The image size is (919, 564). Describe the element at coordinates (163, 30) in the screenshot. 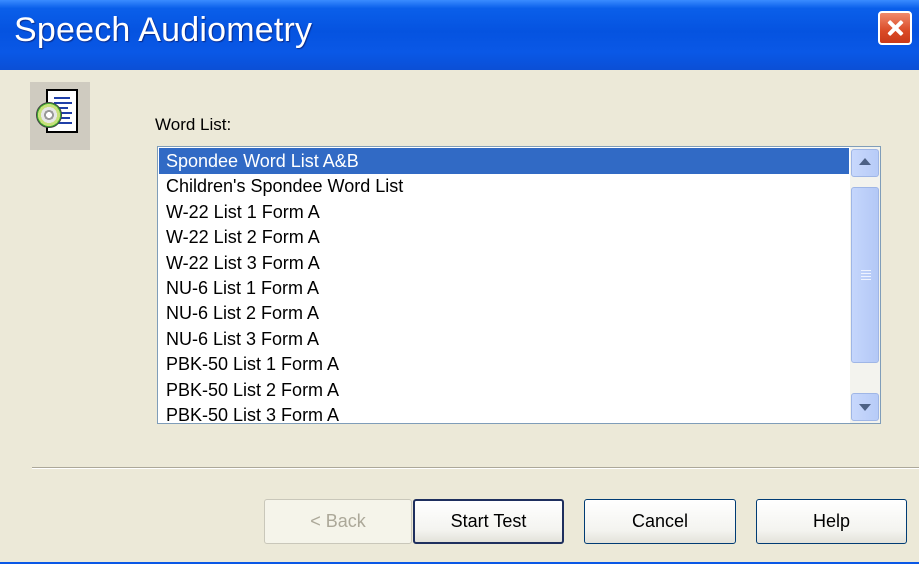

I see `window-title: Speech Audiometry` at that location.